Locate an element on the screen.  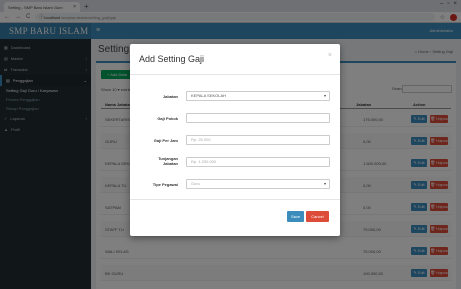
tipe-pegawai-select: Guru ▾ is located at coordinates (258, 184).